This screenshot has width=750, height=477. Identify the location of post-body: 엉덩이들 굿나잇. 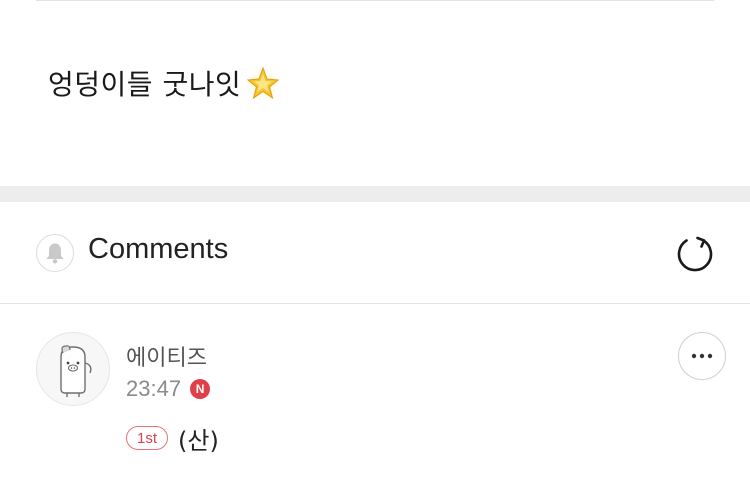
(164, 83).